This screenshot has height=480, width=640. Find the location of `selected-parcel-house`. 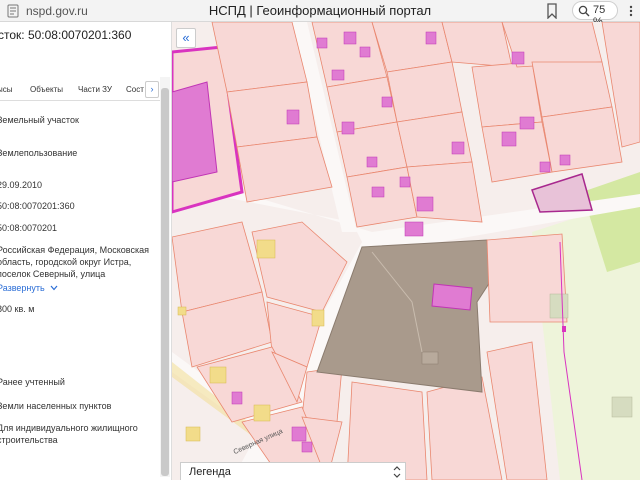

selected-parcel-house is located at coordinates (452, 297).